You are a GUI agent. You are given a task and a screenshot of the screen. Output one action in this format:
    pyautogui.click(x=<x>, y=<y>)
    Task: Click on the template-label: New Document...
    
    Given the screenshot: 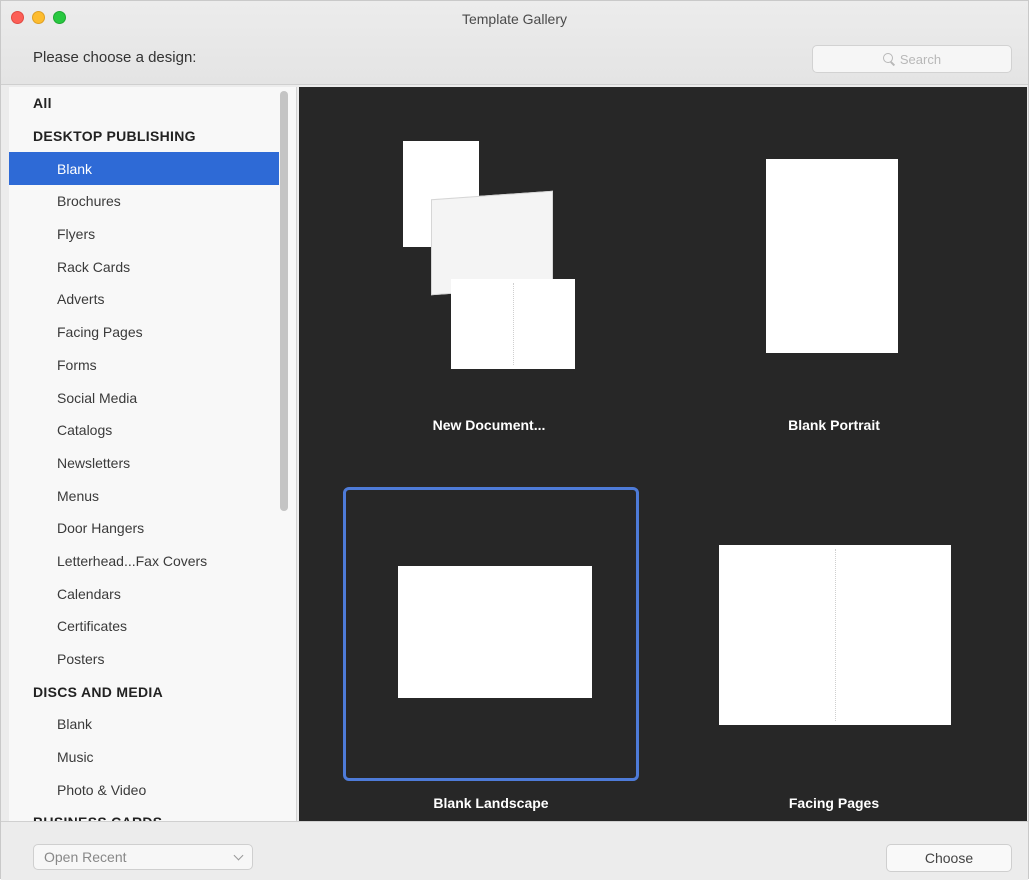 What is the action you would take?
    pyautogui.click(x=489, y=425)
    